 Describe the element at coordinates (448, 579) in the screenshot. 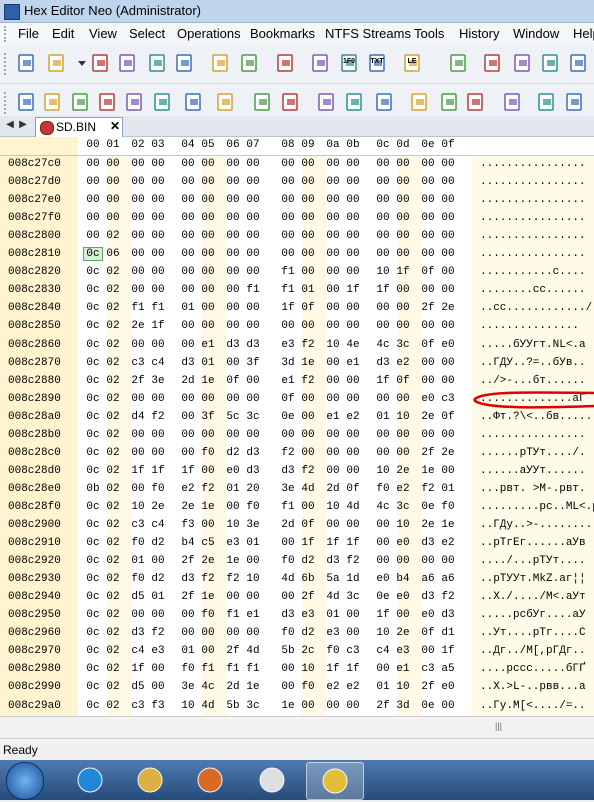

I see `hex-byte: a6` at that location.